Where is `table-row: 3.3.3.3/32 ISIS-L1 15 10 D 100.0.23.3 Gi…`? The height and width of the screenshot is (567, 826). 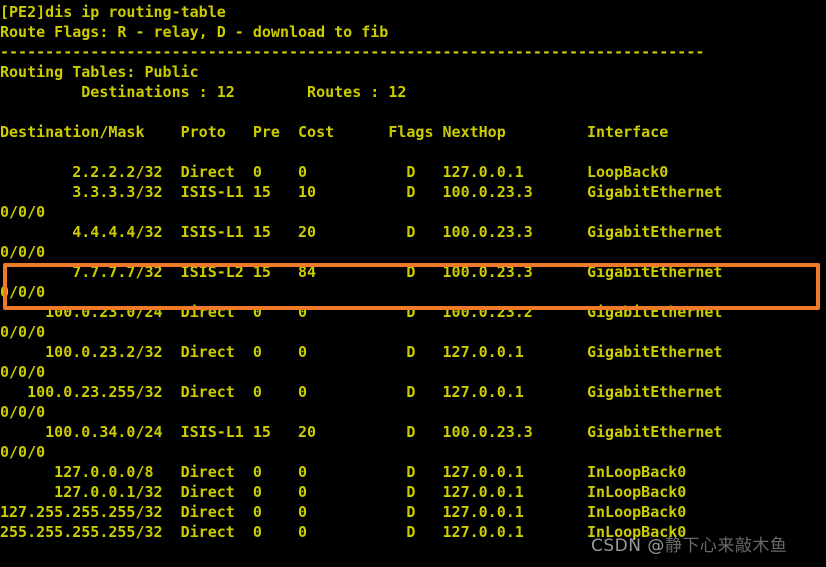
table-row: 3.3.3.3/32 ISIS-L1 15 10 D 100.0.23.3 Gi… is located at coordinates (361, 192).